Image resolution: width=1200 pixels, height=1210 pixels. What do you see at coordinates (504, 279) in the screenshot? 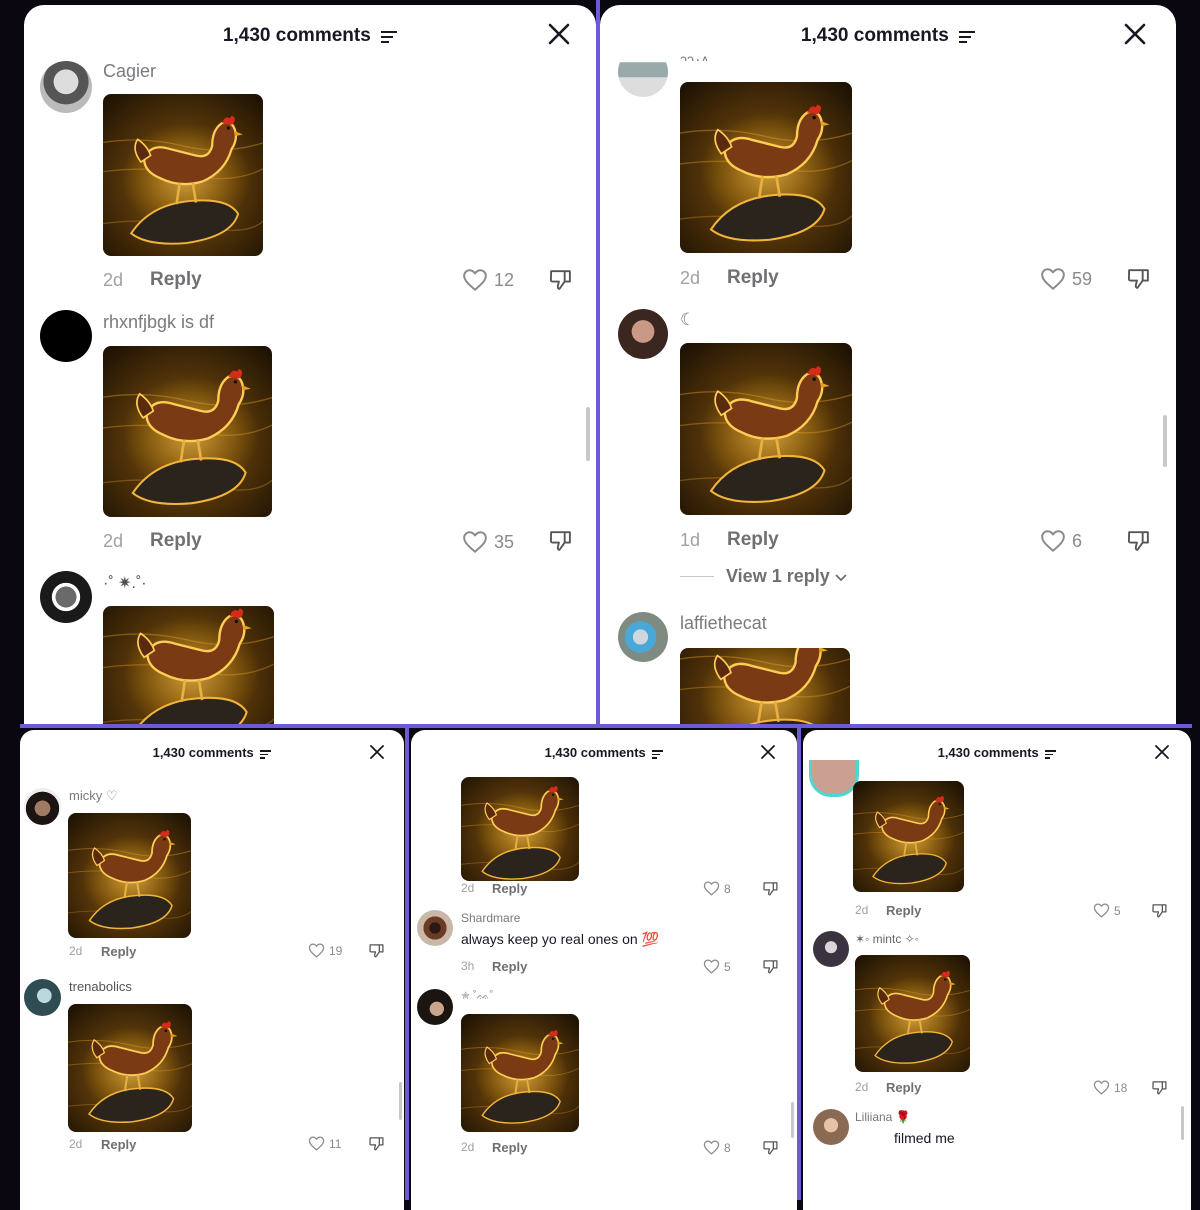
I see `like-count: 12` at bounding box center [504, 279].